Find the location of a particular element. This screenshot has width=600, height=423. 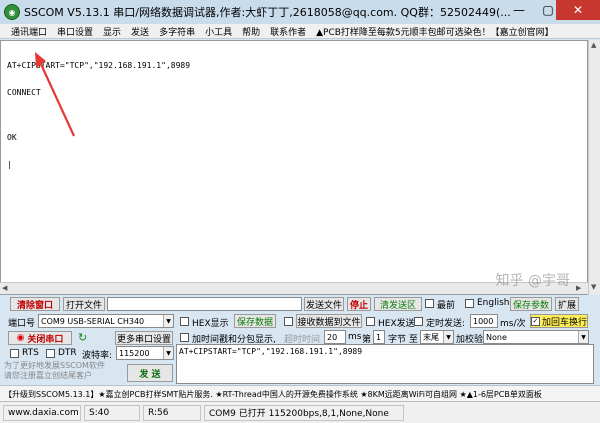

menu-multi-string: 多字符串 is located at coordinates (177, 31).